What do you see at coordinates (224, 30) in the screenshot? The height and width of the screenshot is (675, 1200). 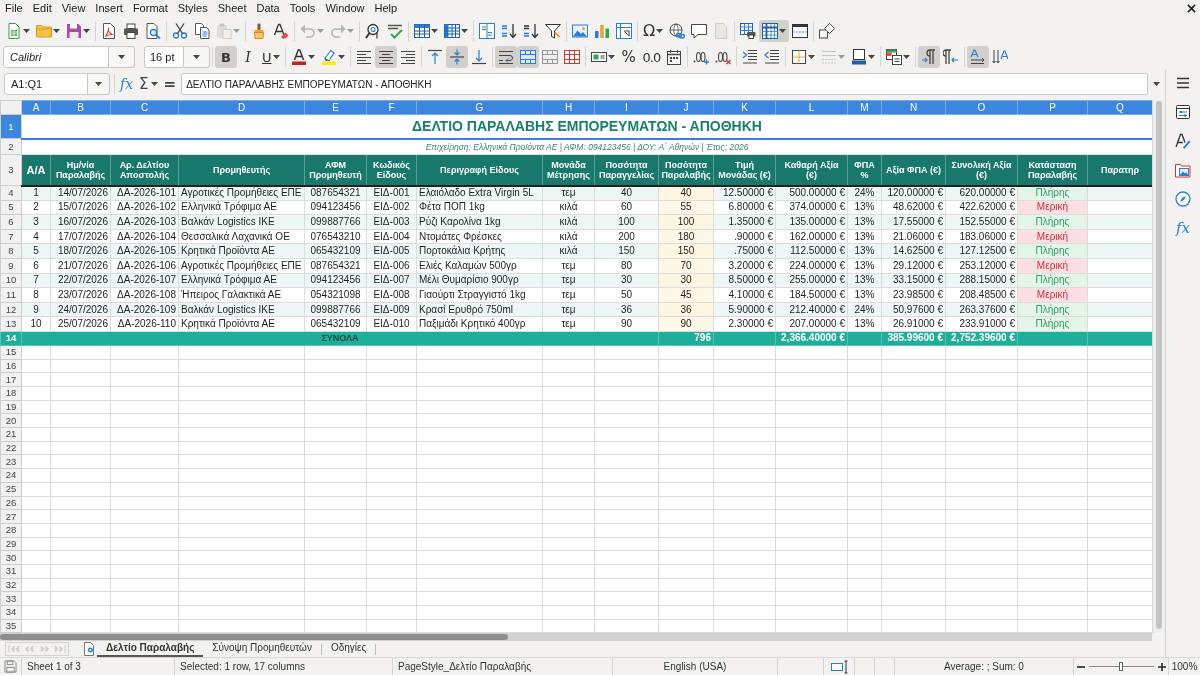 I see `clipboard-icon` at bounding box center [224, 30].